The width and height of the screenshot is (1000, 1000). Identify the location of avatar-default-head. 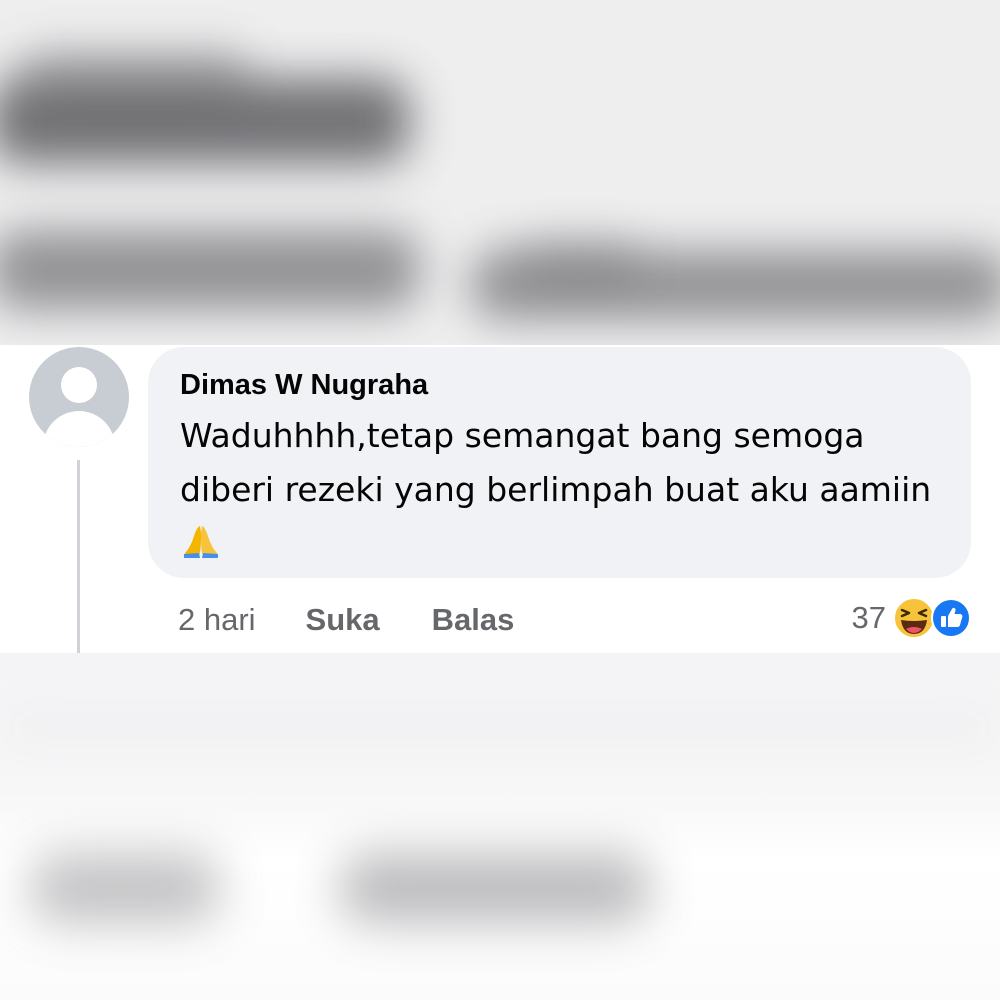
(79, 385).